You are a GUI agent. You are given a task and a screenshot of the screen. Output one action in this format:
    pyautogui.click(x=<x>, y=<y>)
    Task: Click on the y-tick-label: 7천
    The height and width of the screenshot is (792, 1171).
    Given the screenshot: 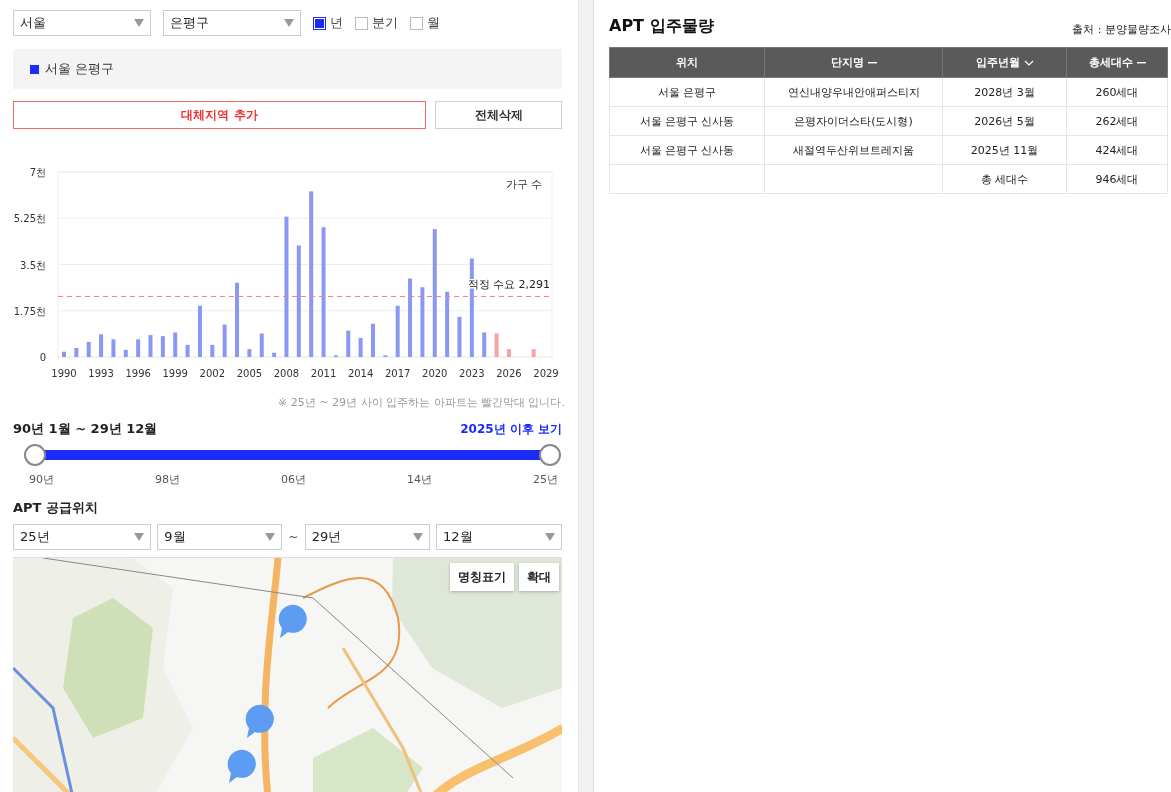 What is the action you would take?
    pyautogui.click(x=37, y=172)
    